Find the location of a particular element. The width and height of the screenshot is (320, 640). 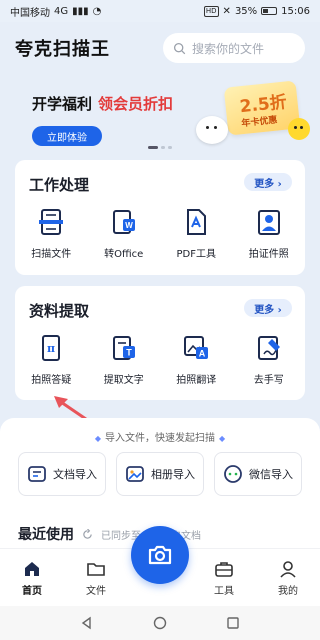

tool-pdf: PDF工具 is located at coordinates (196, 233).